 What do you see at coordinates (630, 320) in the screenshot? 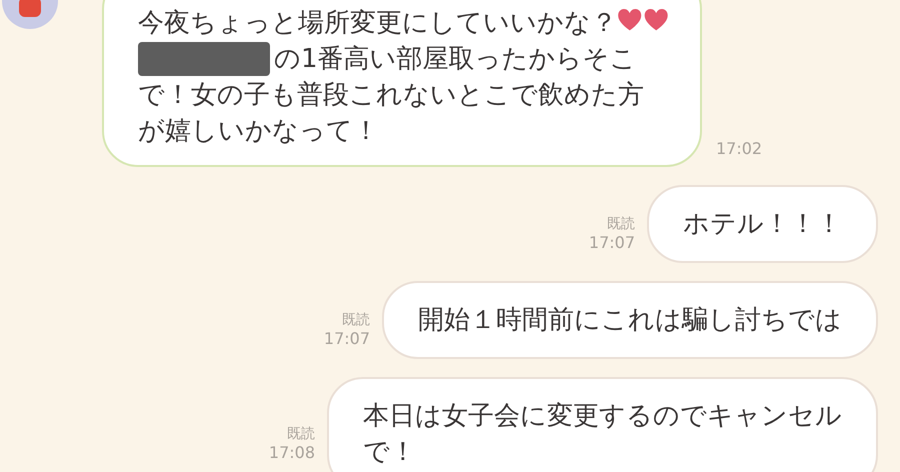
I see `message-text: 開始１時間前にこれは騙し討ちでは` at bounding box center [630, 320].